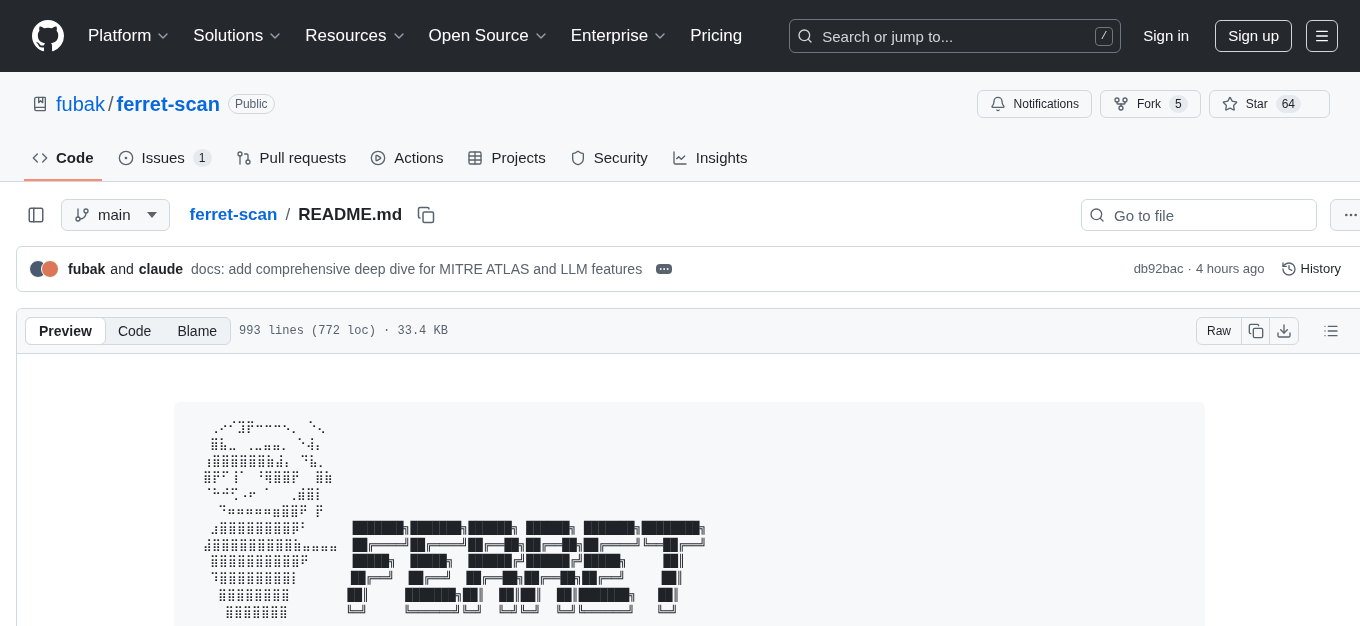  Describe the element at coordinates (197, 331) in the screenshot. I see `view-mode-tab: Blame` at that location.